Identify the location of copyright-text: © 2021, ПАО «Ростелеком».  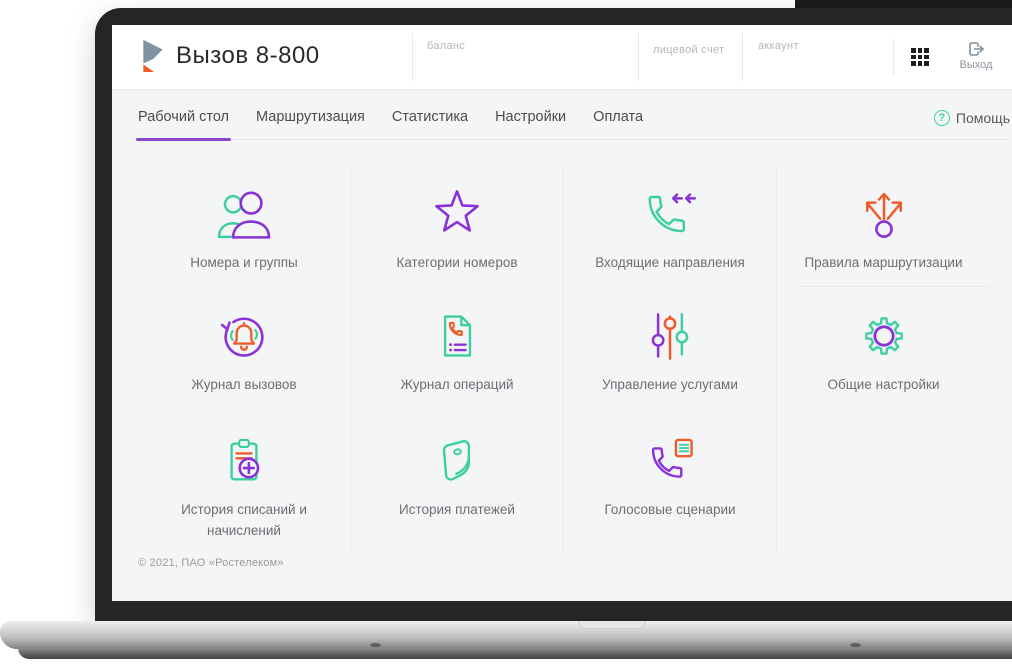
(211, 563).